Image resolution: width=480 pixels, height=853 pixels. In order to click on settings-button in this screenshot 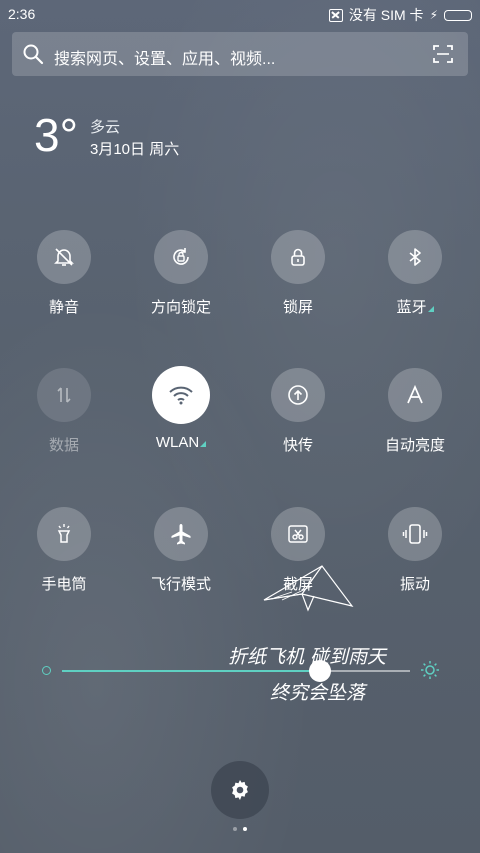, I will do `click(240, 790)`.